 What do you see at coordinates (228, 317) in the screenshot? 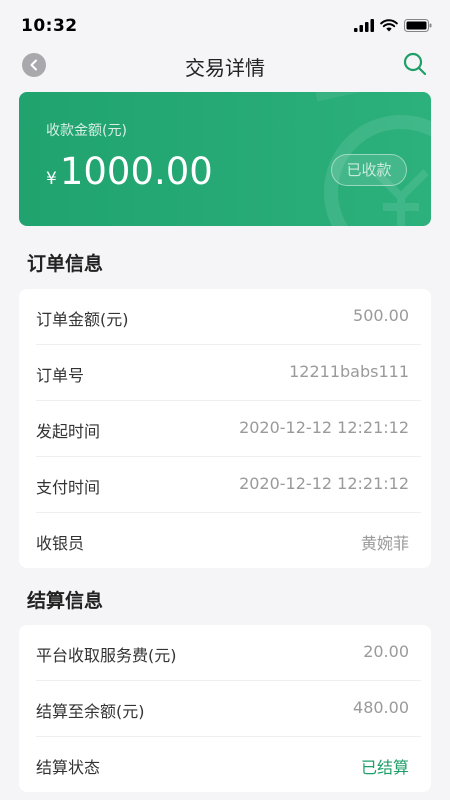
I see `info-row-order-amount: 订单金额(元) 500.00` at bounding box center [228, 317].